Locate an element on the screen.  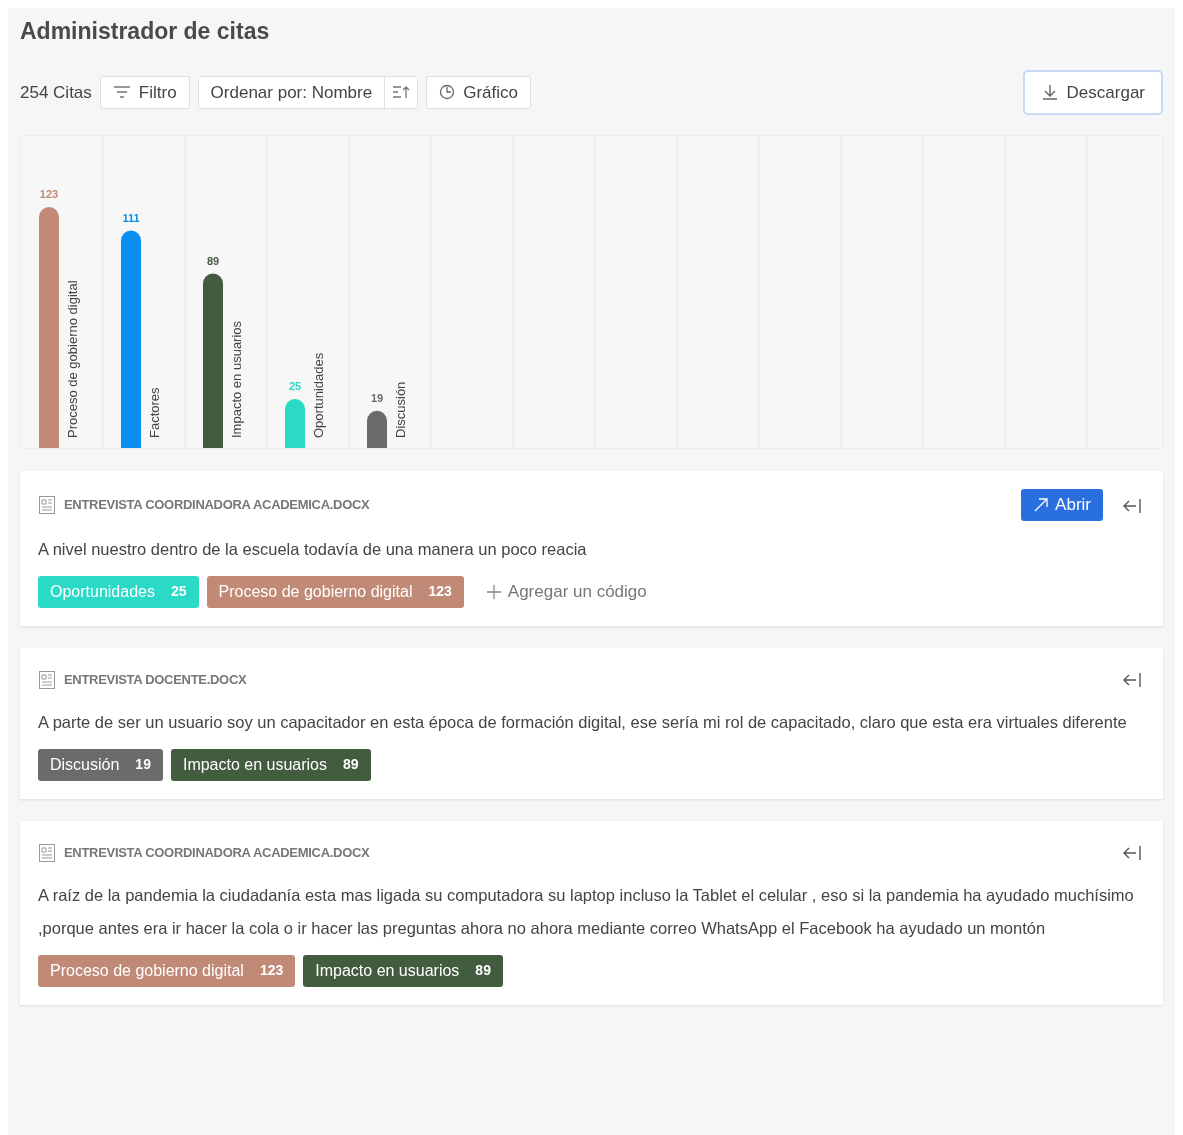
value-label: 123 is located at coordinates (49, 194).